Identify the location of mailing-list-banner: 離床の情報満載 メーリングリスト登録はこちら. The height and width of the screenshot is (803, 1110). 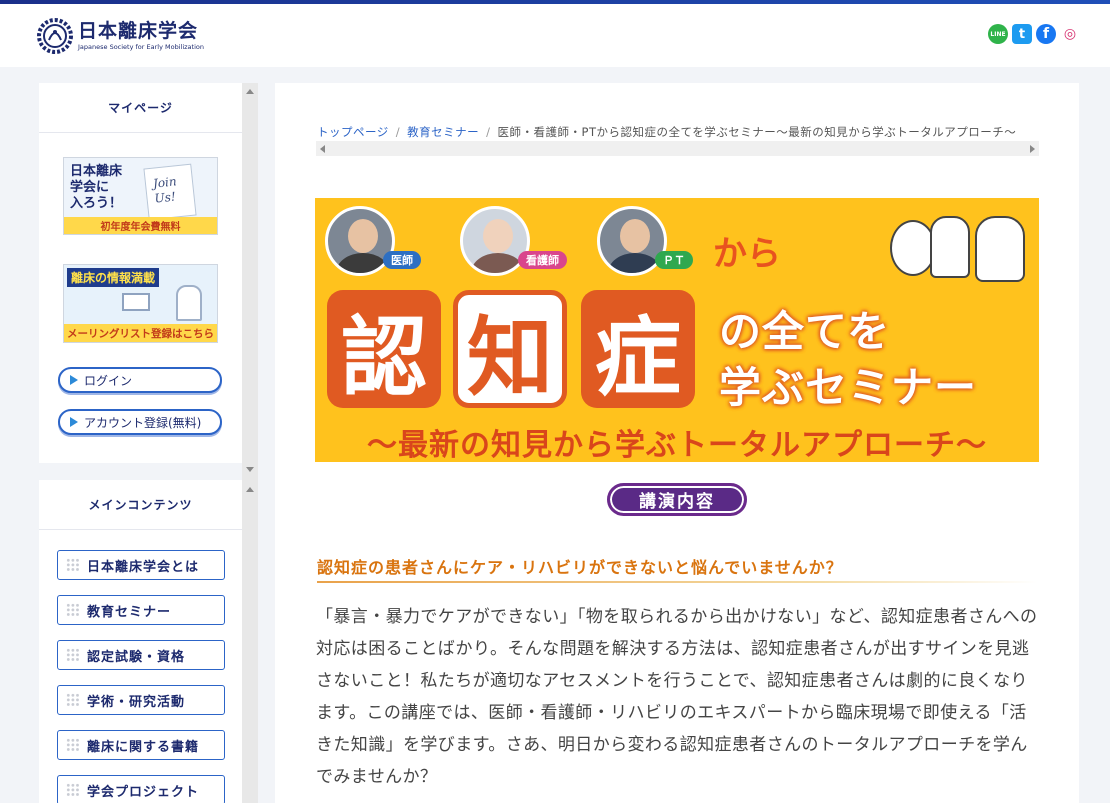
(140, 303).